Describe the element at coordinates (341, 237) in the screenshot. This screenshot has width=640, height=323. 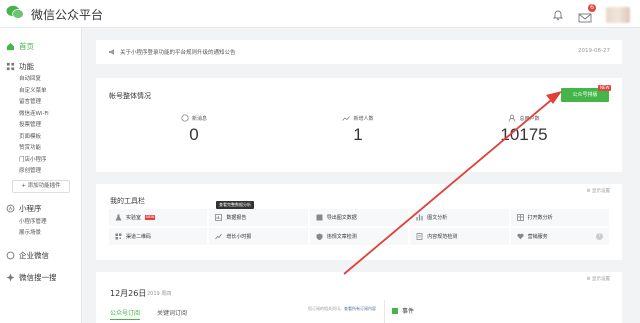
I see `tool-label: 违规文章检测` at that location.